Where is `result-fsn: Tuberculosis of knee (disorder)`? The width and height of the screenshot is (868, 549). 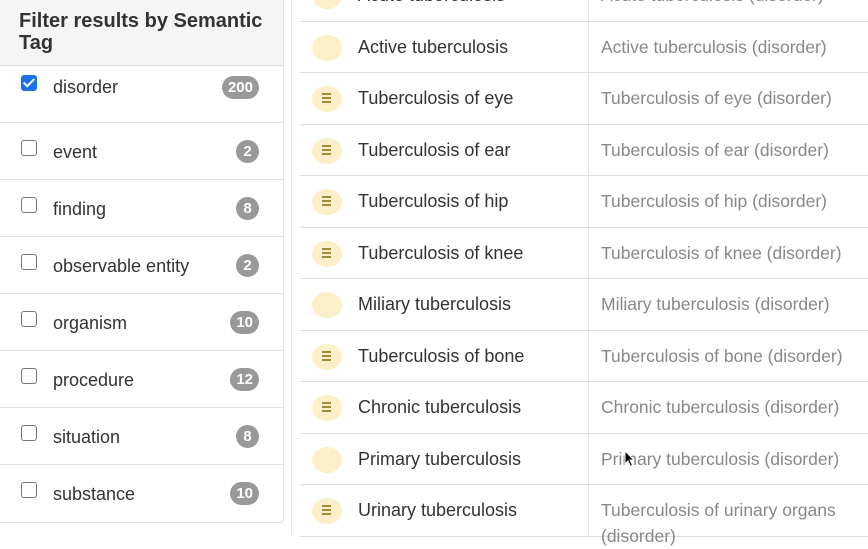 result-fsn: Tuberculosis of knee (disorder) is located at coordinates (721, 252).